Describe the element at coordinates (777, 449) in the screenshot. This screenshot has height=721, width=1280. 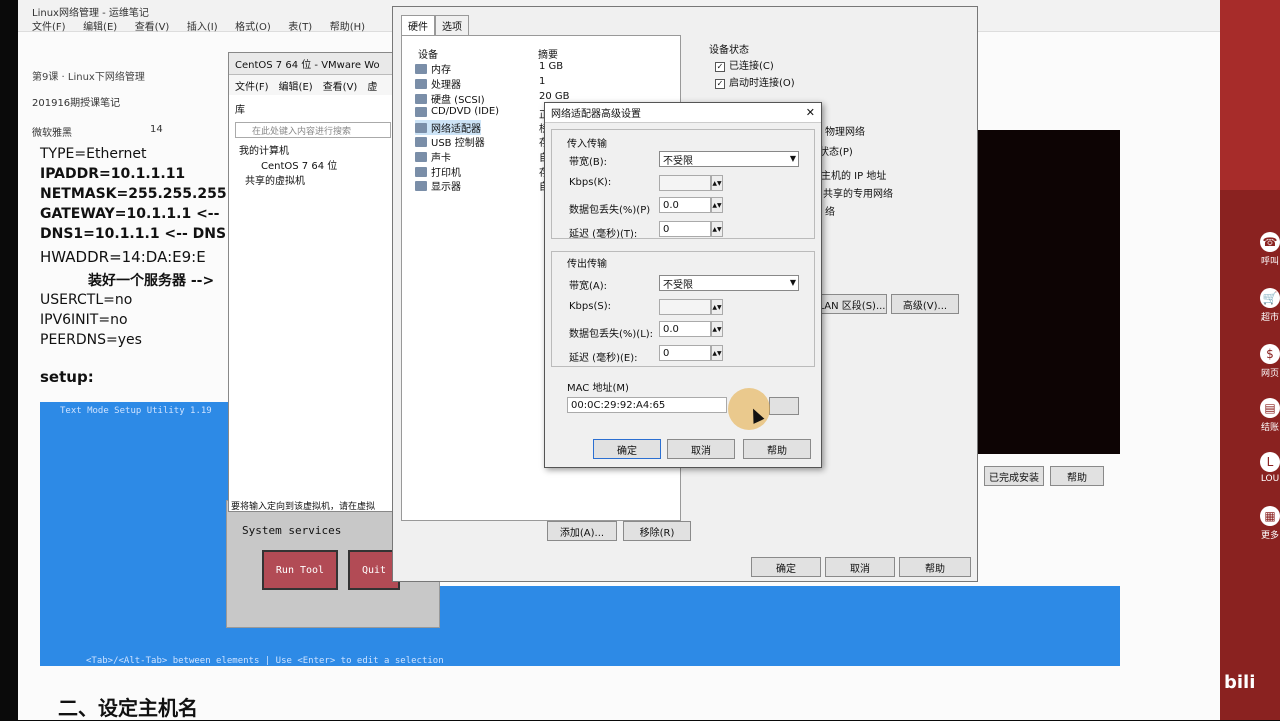
I see `adv-help-button: 帮助` at that location.